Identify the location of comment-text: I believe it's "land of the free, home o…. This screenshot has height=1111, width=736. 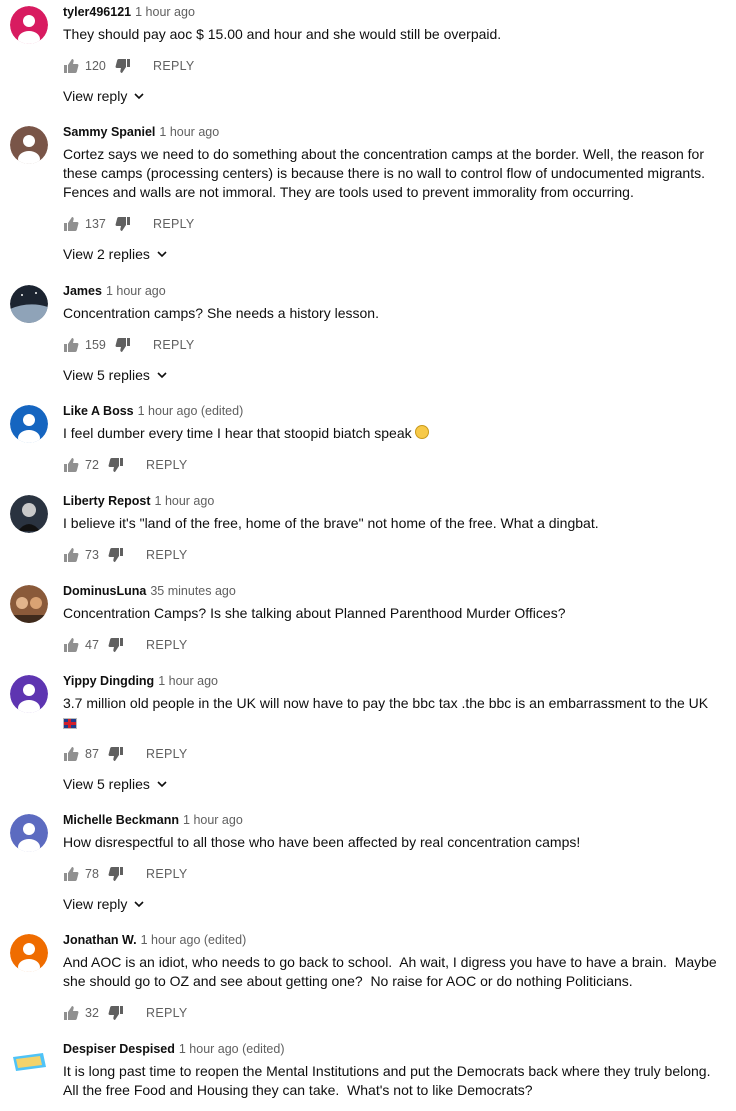
(331, 523).